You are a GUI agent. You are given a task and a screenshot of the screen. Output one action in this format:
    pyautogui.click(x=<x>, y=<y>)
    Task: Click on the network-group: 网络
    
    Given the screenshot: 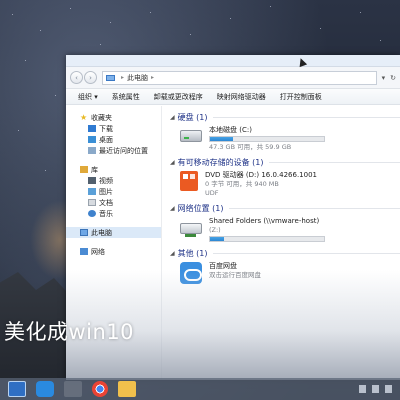 What is the action you would take?
    pyautogui.click(x=113, y=251)
    